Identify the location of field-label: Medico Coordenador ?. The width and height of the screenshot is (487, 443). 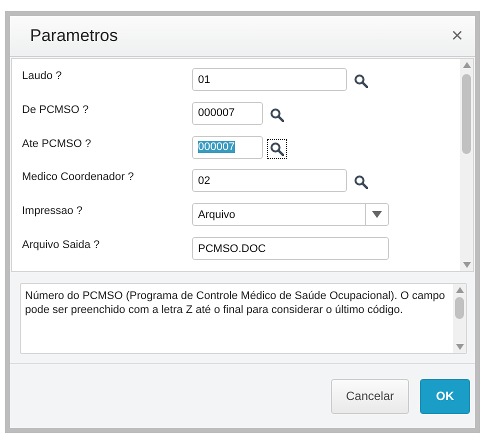
(78, 177).